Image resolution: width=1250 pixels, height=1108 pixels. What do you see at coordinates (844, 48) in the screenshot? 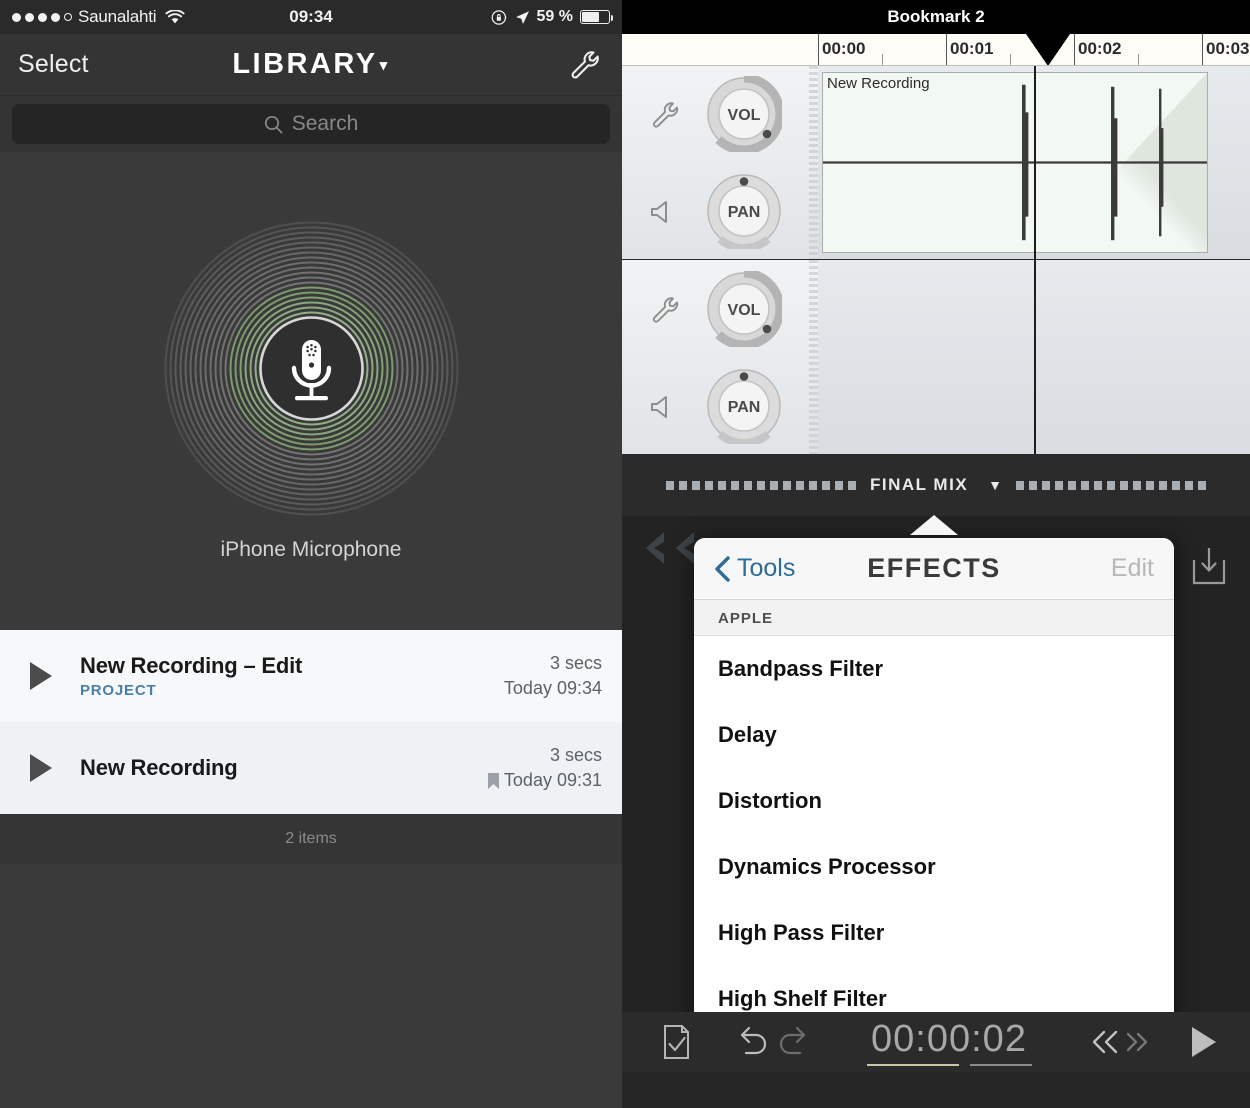
I see `ruler-label: 00:00` at bounding box center [844, 48].